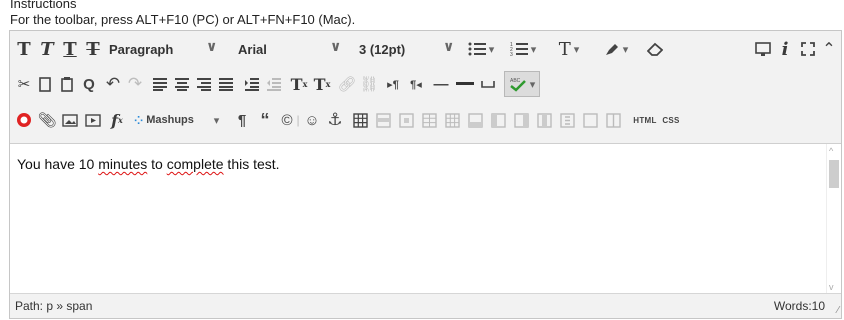 This screenshot has height=320, width=844. I want to click on nbsp-icon, so click(488, 84).